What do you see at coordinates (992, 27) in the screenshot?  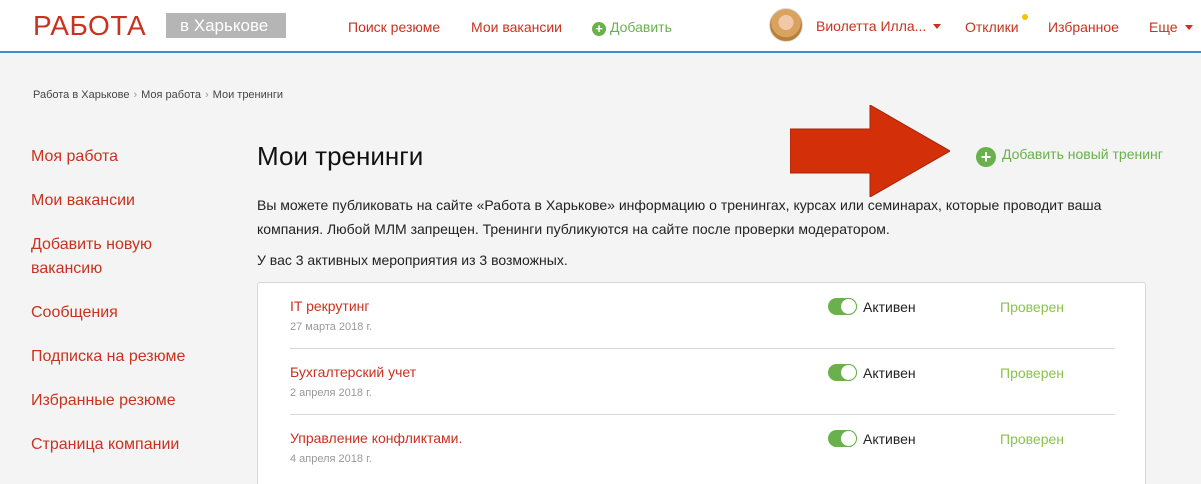 I see `nav-responses: Отклики` at bounding box center [992, 27].